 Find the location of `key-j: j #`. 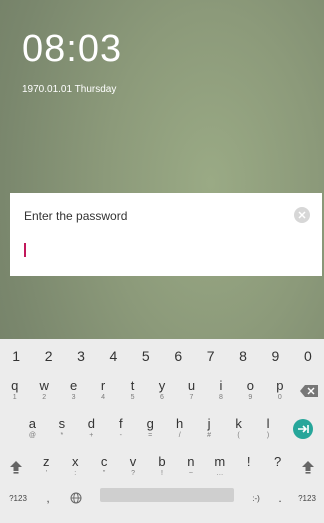

key-j: j # is located at coordinates (208, 429).